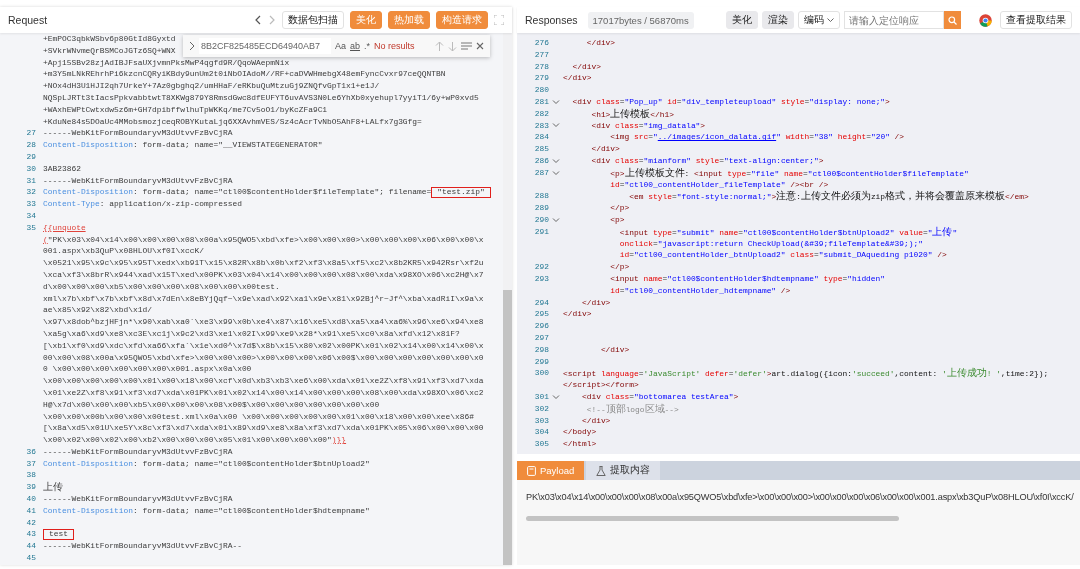  Describe the element at coordinates (778, 20) in the screenshot. I see `toolbar-button: 渲染` at that location.